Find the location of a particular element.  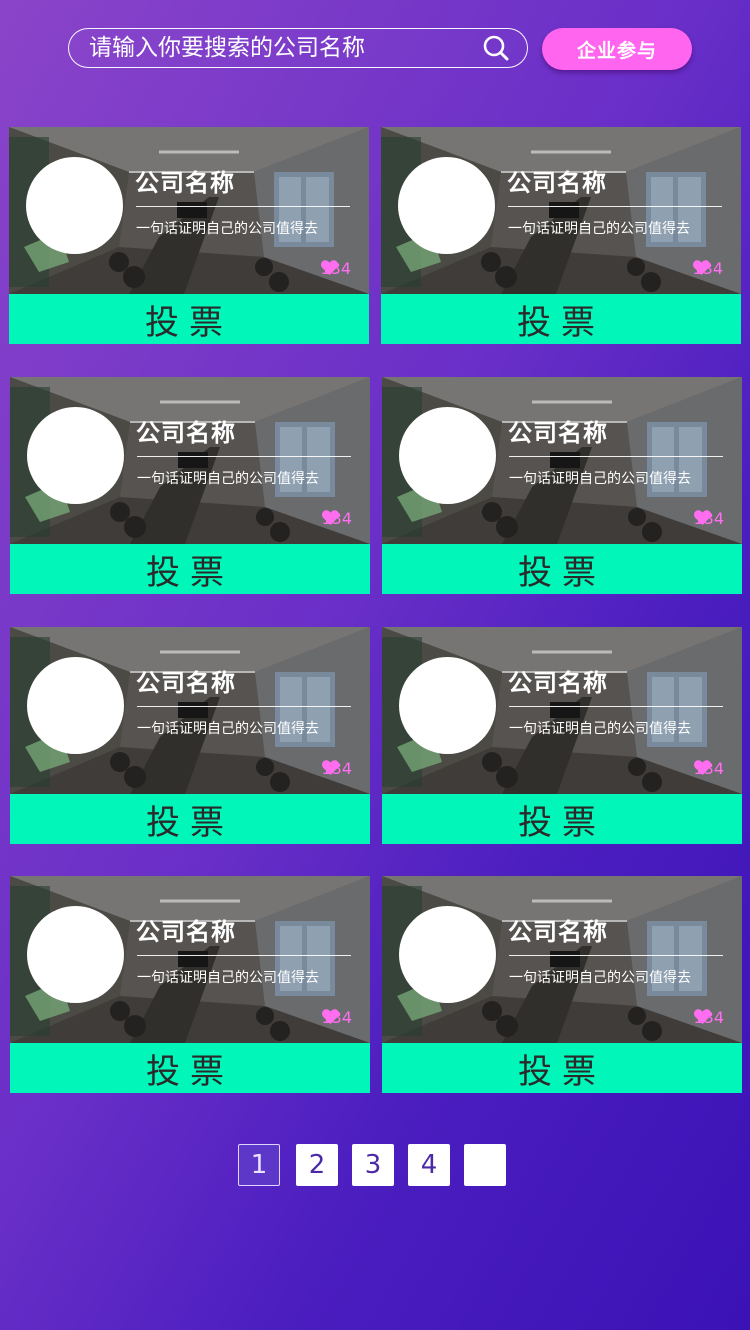

search-input is located at coordinates (281, 48).